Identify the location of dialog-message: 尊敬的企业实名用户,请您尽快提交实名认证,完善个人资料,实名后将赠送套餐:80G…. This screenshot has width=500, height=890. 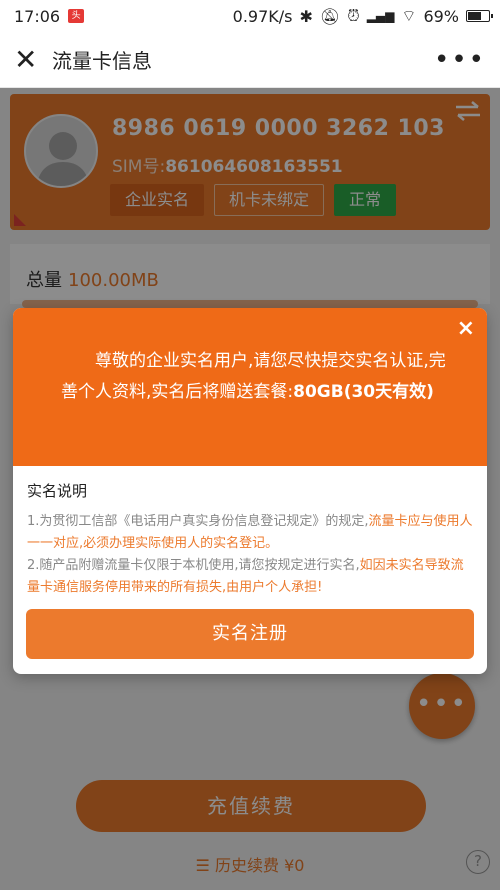
(259, 377).